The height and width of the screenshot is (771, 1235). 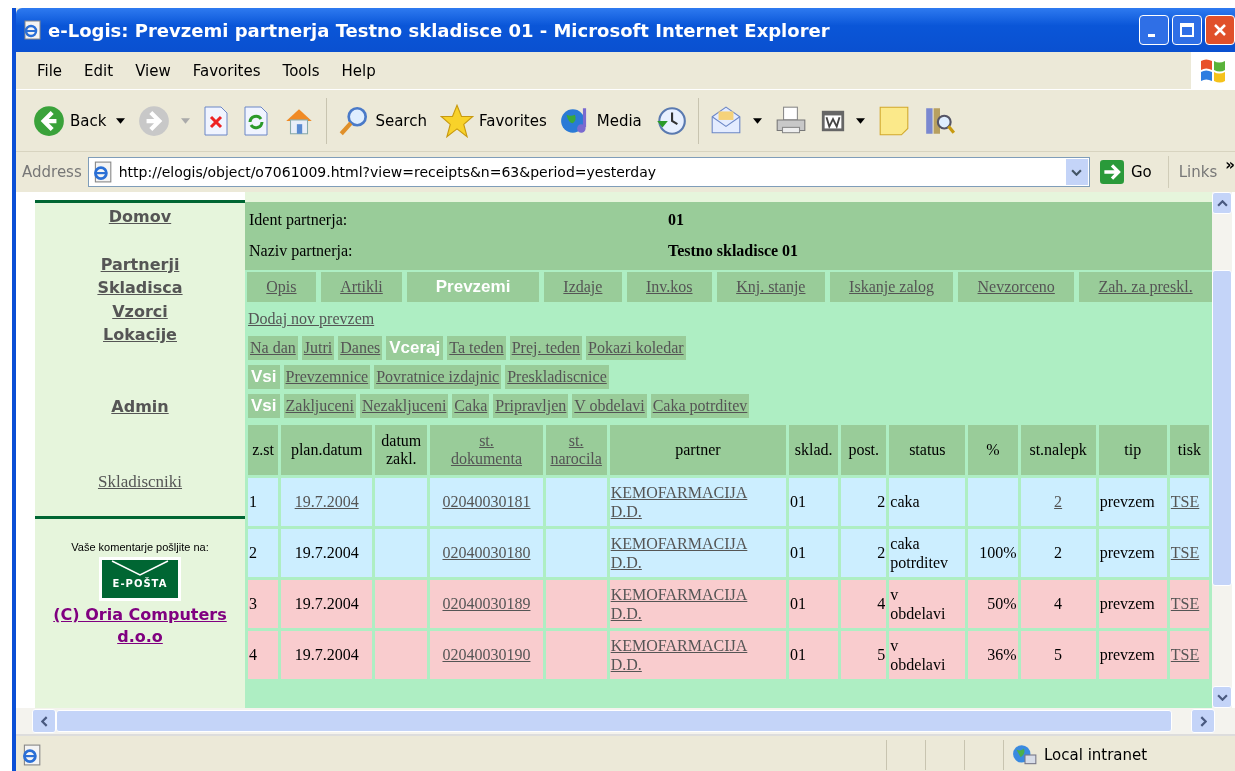 I want to click on back-button: Back, so click(x=79, y=120).